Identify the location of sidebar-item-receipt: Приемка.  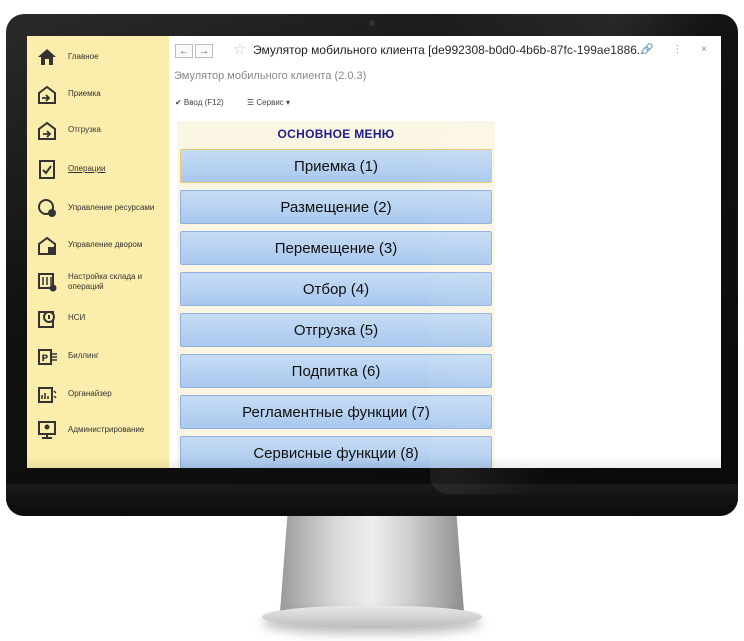
(98, 94).